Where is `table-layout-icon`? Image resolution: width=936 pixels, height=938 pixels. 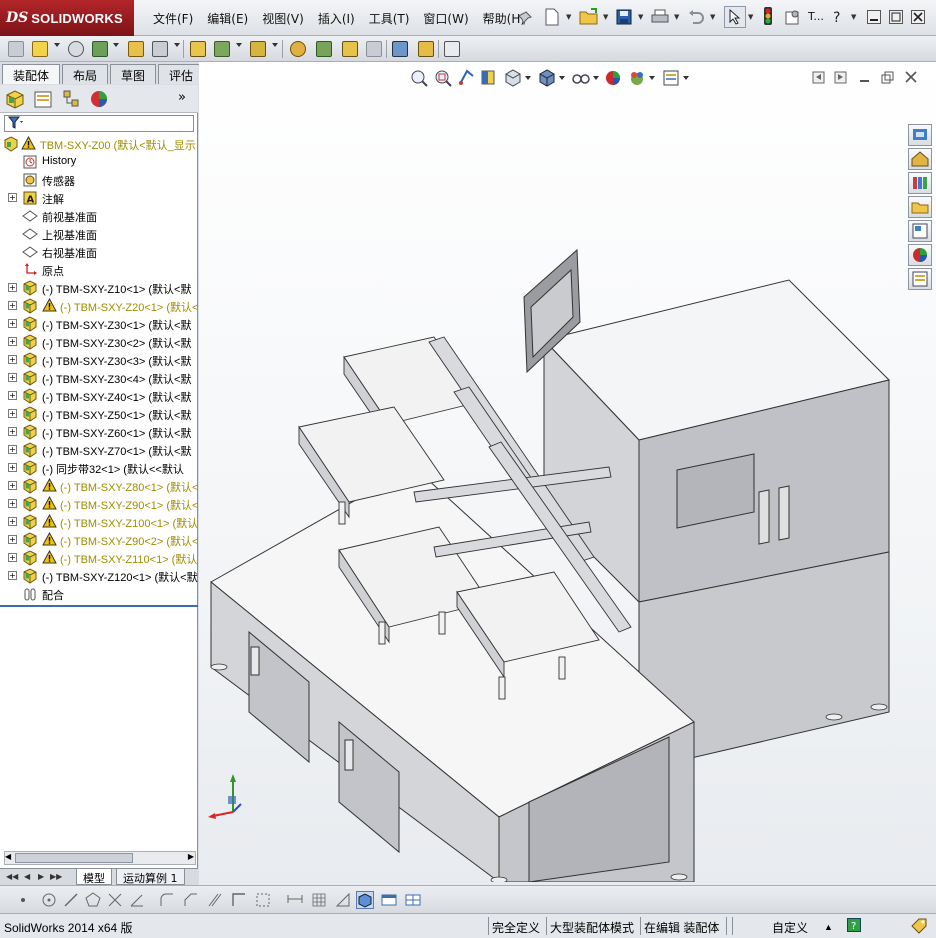
table-layout-icon is located at coordinates (413, 900).